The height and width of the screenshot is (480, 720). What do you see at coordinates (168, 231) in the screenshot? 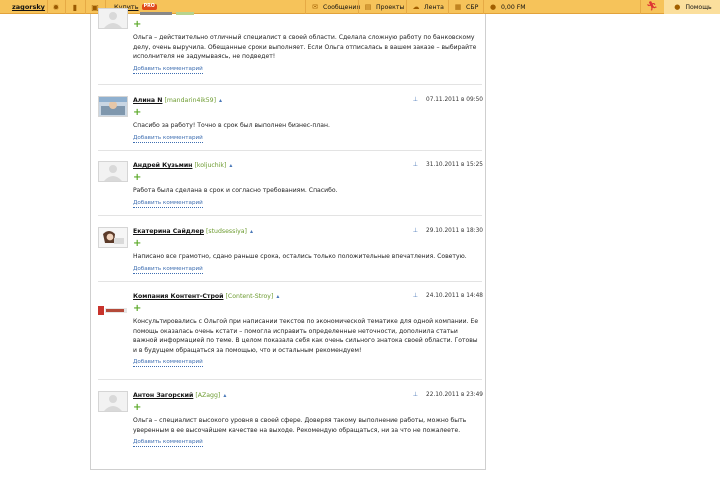
I see `reviewer-name-link: Екатерина Сайдлер` at bounding box center [168, 231].